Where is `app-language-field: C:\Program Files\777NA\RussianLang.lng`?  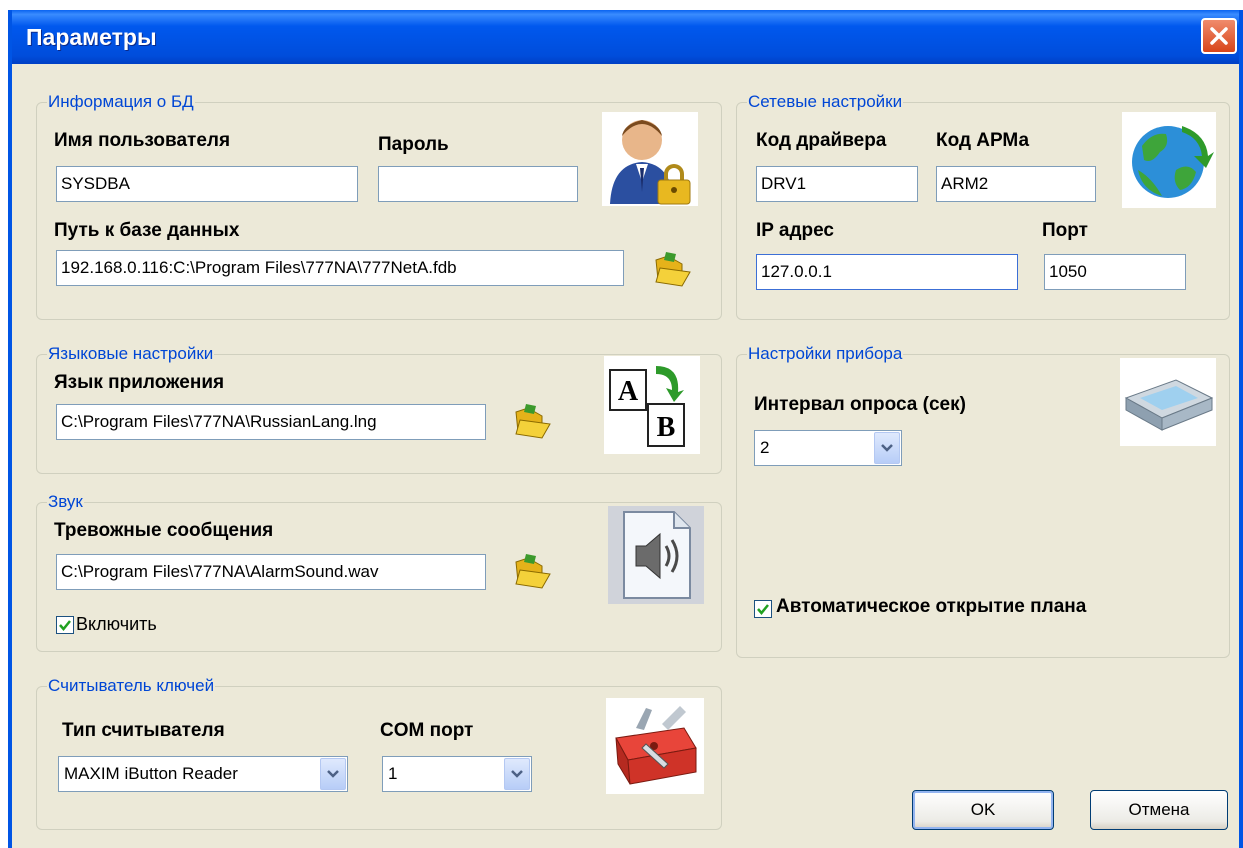 app-language-field: C:\Program Files\777NA\RussianLang.lng is located at coordinates (271, 422).